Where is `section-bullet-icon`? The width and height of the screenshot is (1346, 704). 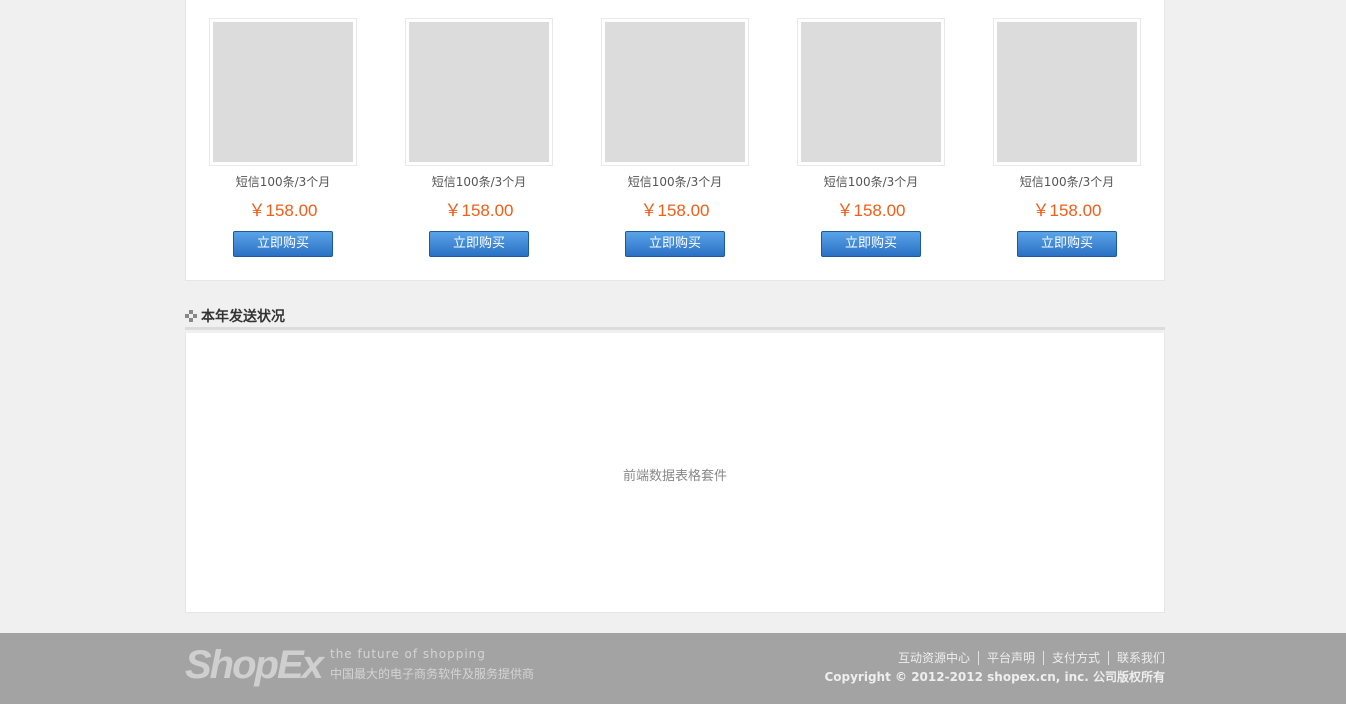 section-bullet-icon is located at coordinates (191, 316).